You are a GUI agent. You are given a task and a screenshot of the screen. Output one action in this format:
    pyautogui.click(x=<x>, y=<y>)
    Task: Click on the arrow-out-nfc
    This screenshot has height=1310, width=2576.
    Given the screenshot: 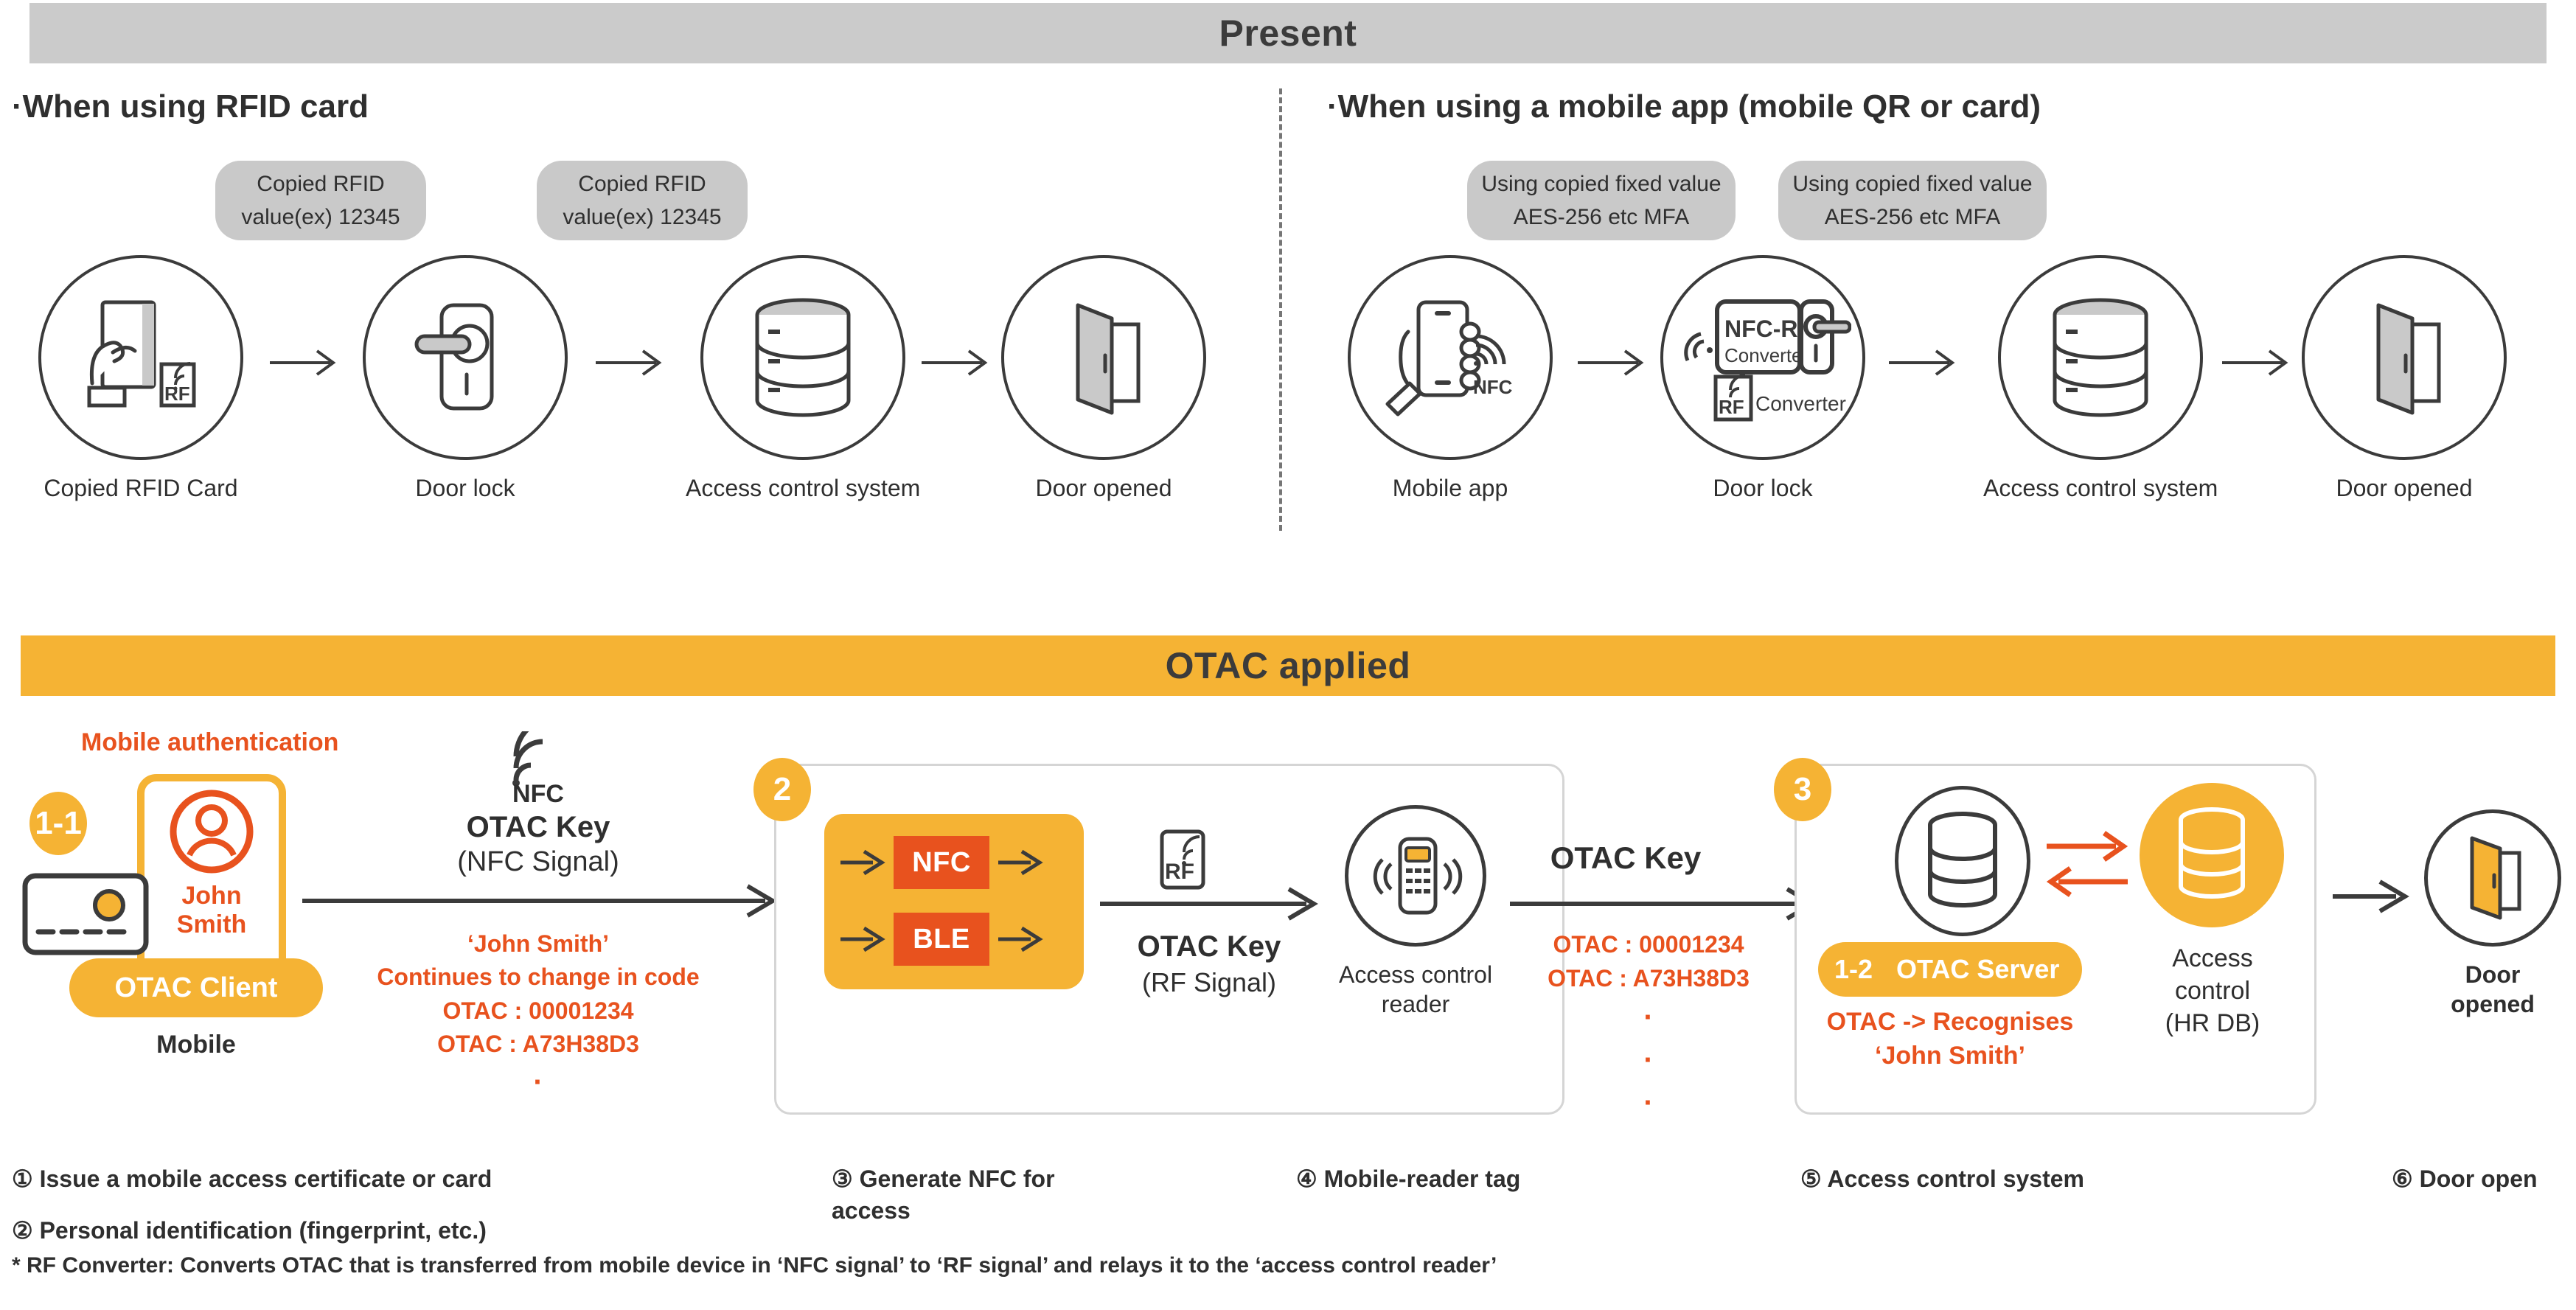 What is the action you would take?
    pyautogui.click(x=1020, y=862)
    